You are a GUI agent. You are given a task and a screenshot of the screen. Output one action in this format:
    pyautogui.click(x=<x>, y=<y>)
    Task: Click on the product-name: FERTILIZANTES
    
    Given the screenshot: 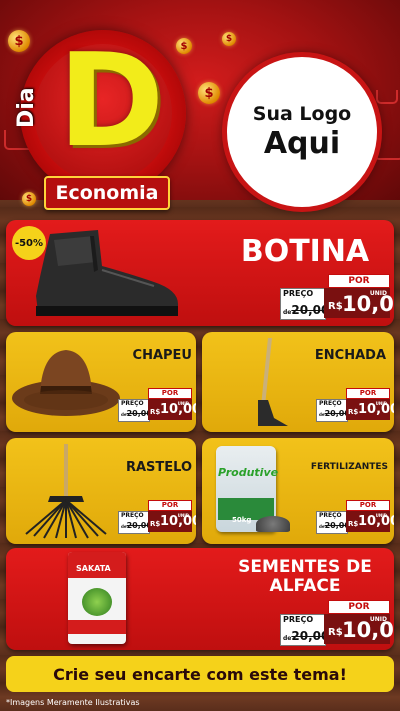 What is the action you would take?
    pyautogui.click(x=349, y=467)
    